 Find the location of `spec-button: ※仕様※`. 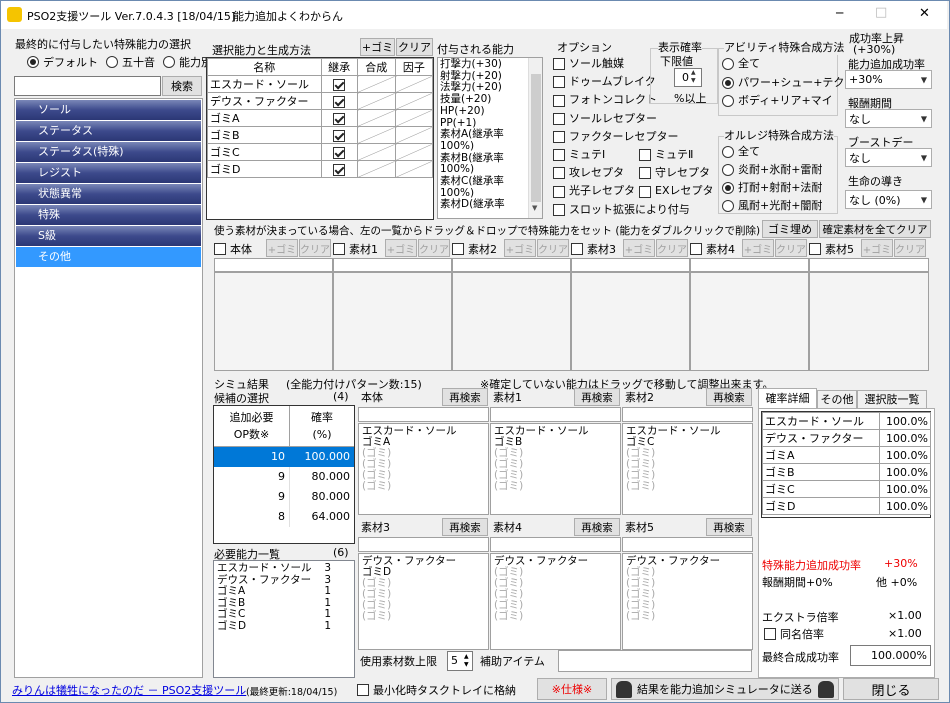

spec-button: ※仕様※ is located at coordinates (572, 689).